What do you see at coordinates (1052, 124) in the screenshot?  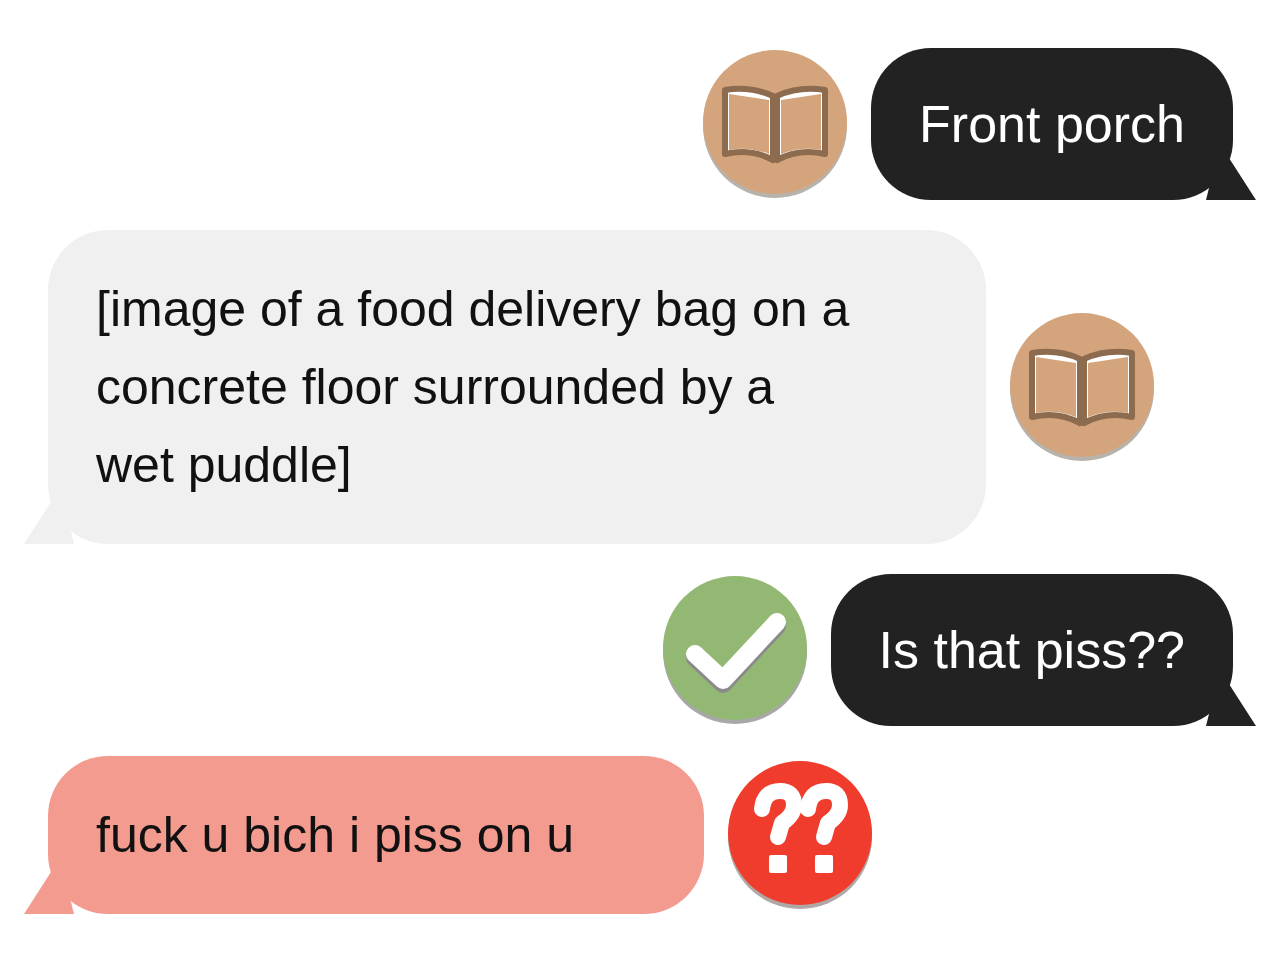 I see `message-bubble: Front porch` at bounding box center [1052, 124].